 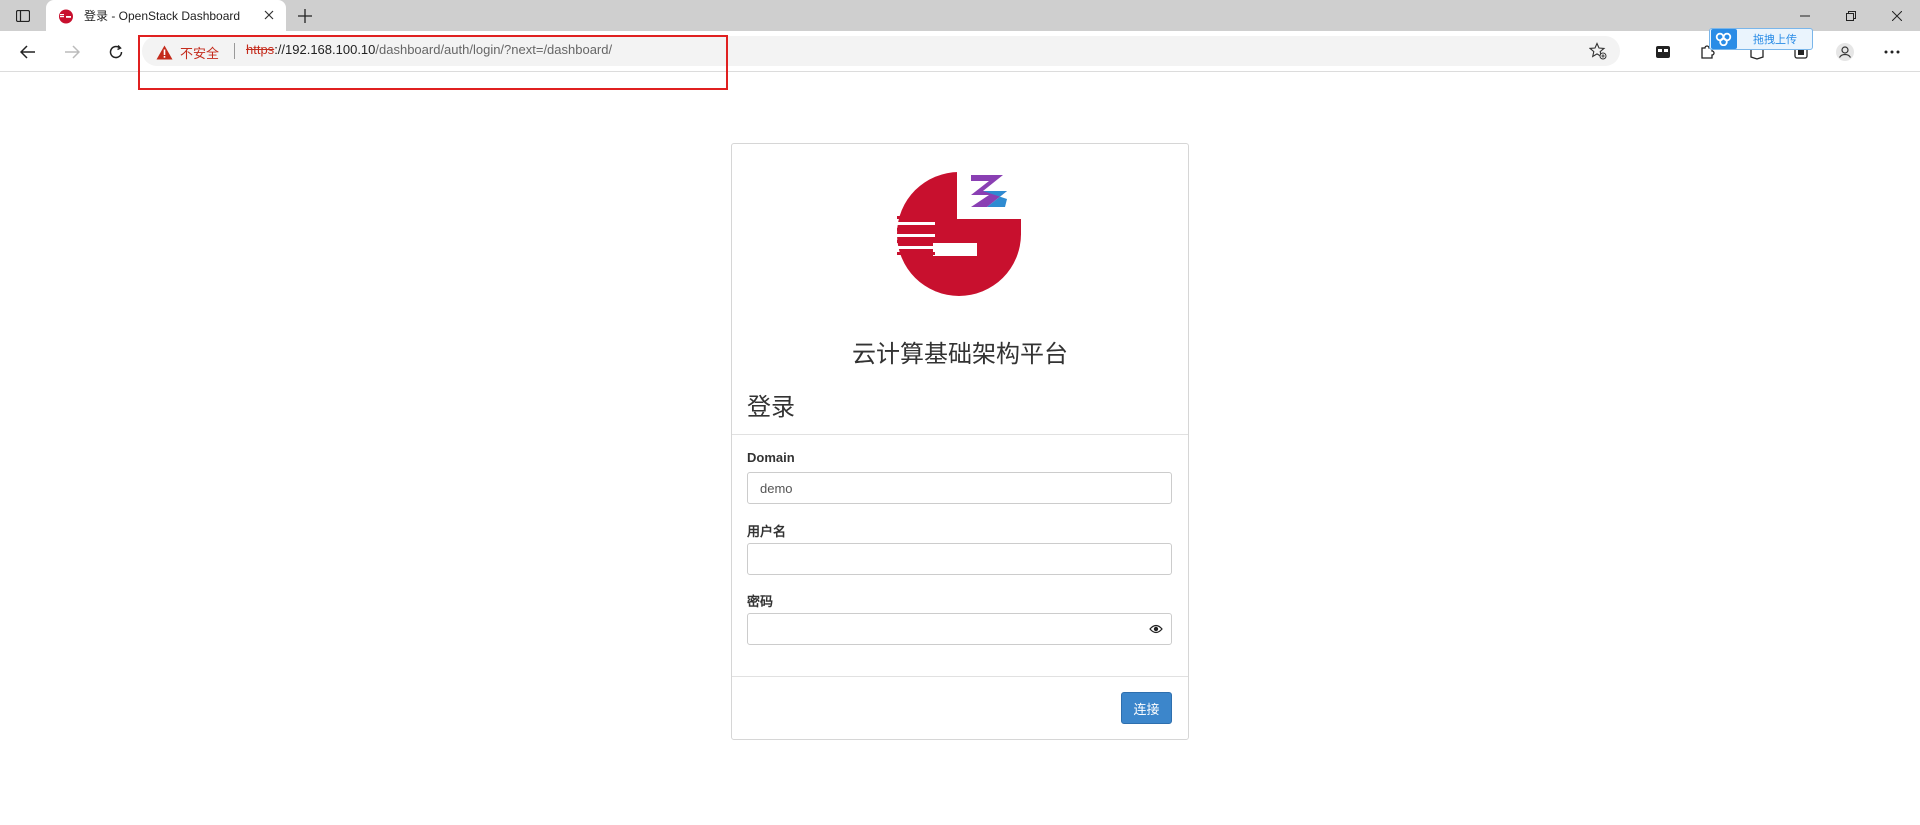 What do you see at coordinates (760, 601) in the screenshot?
I see `password-label: 密码` at bounding box center [760, 601].